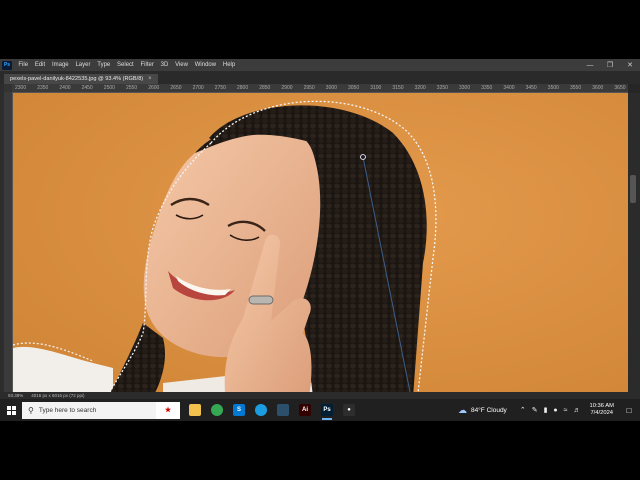 The image size is (640, 480). I want to click on menu-image: Image, so click(60, 65).